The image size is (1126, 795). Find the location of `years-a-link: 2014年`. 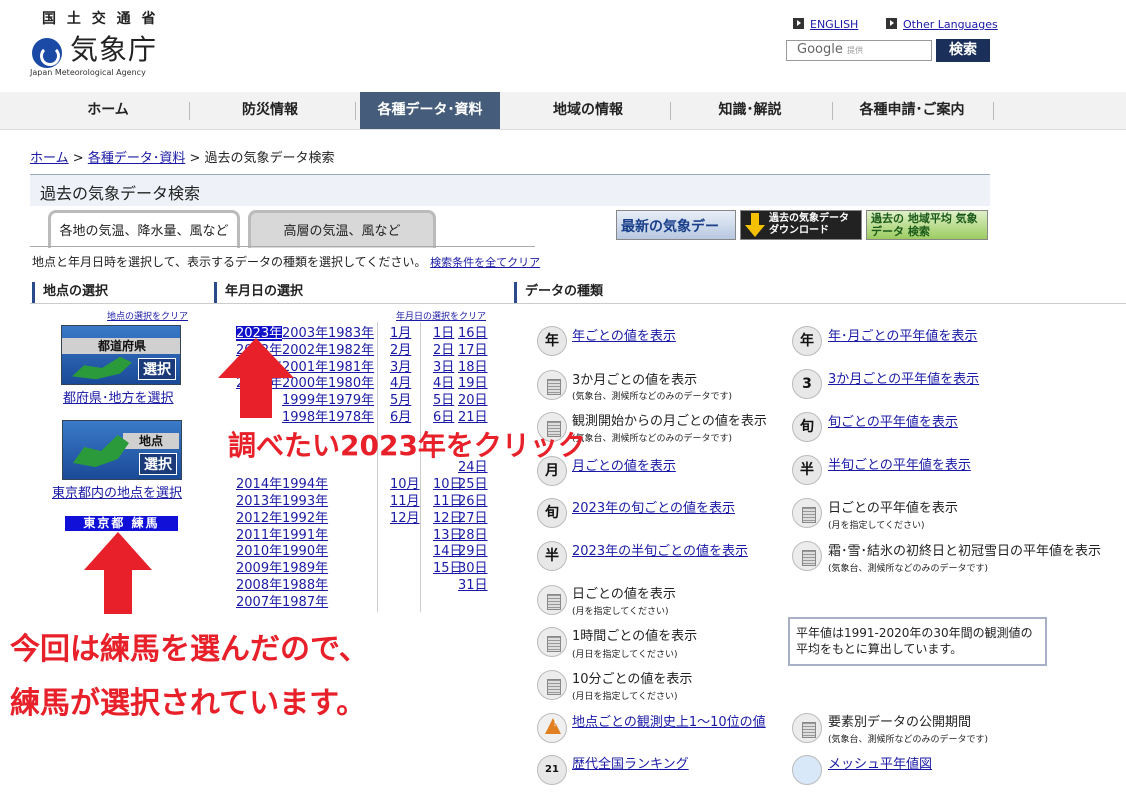

years-a-link: 2014年 is located at coordinates (259, 484).